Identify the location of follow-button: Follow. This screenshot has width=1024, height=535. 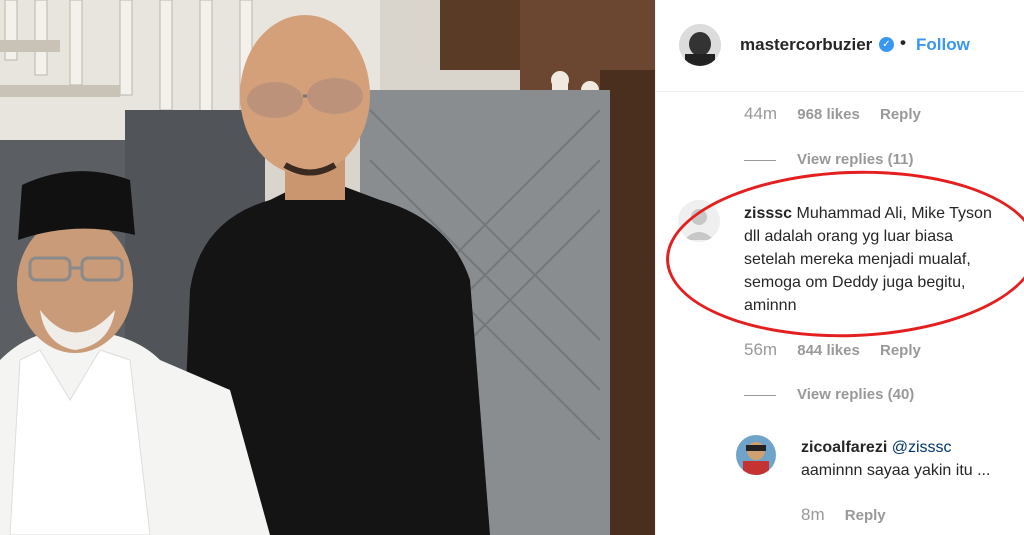
(943, 45).